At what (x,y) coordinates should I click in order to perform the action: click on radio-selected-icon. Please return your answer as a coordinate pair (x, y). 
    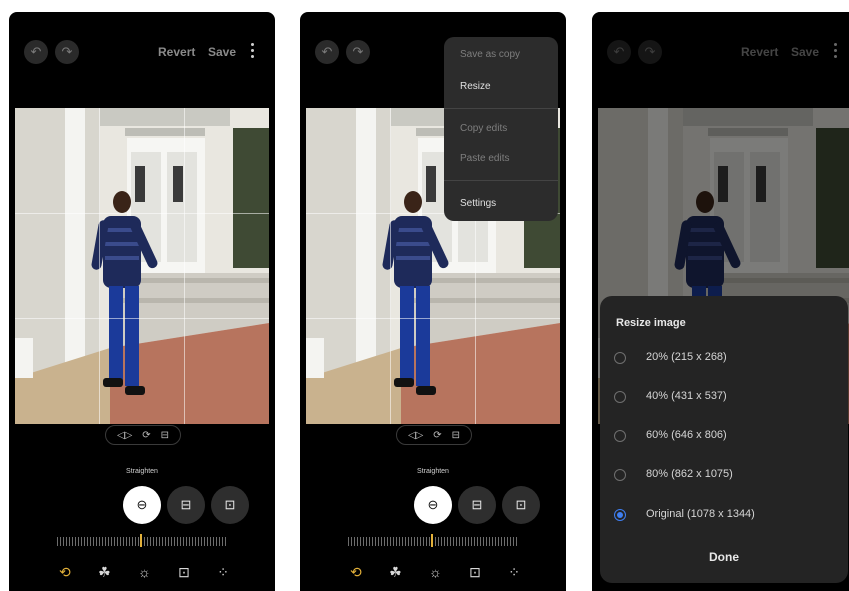
    Looking at the image, I should click on (620, 515).